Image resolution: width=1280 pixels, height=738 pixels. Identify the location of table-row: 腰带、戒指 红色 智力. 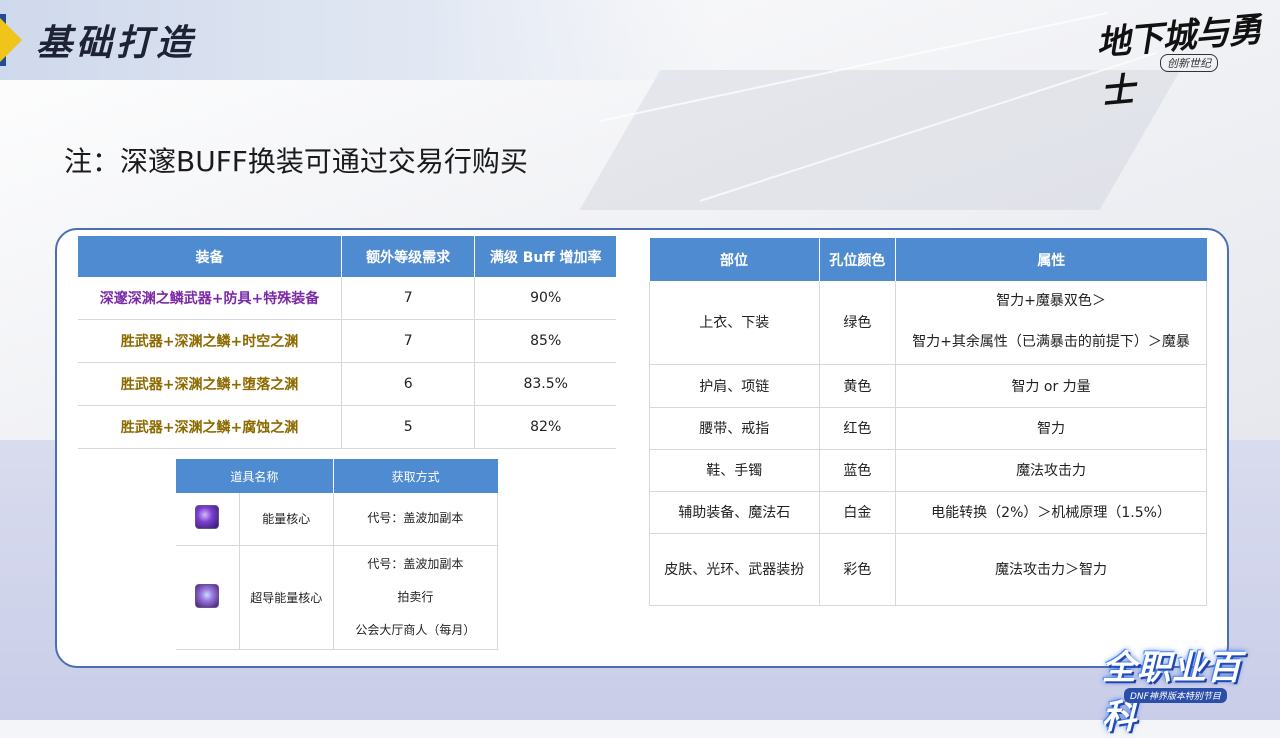
(928, 428).